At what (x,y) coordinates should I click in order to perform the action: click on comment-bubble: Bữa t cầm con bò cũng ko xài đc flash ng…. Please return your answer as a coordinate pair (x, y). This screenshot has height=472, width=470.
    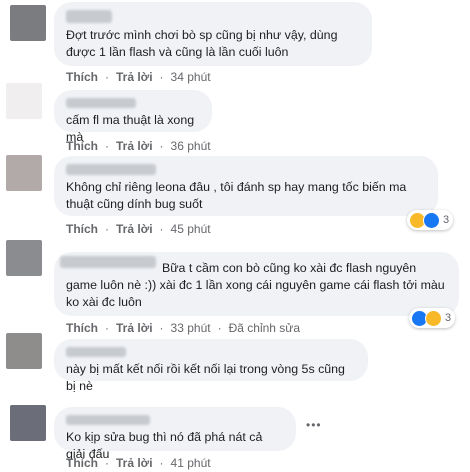
    Looking at the image, I should click on (256, 284).